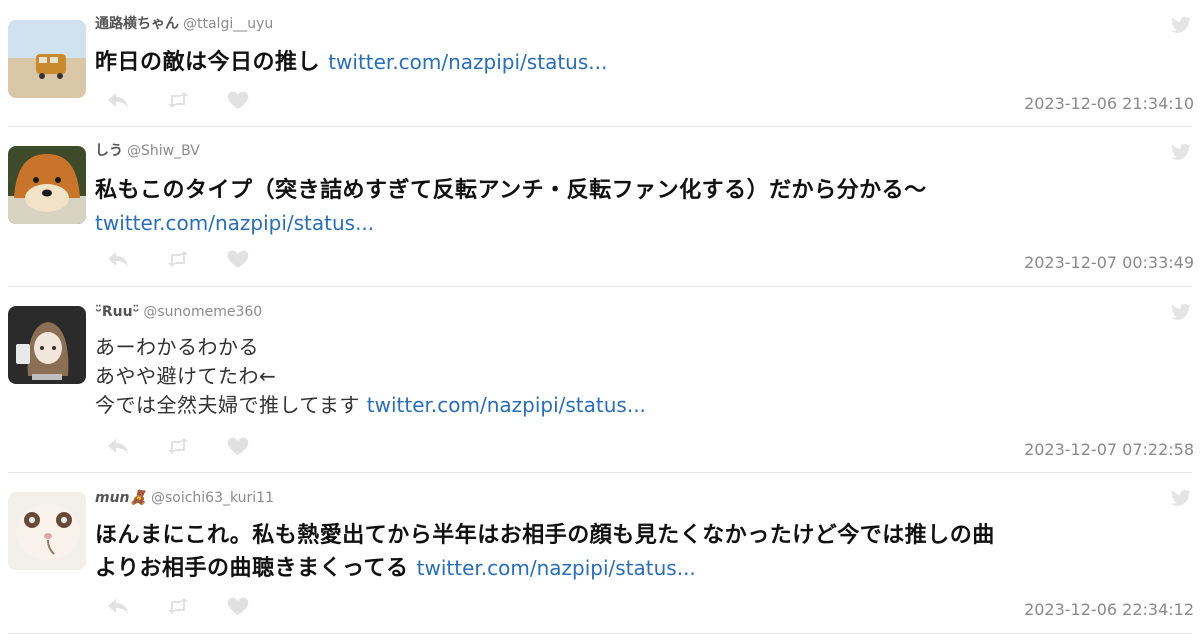  Describe the element at coordinates (121, 498) in the screenshot. I see `author-name: mun🧸` at that location.